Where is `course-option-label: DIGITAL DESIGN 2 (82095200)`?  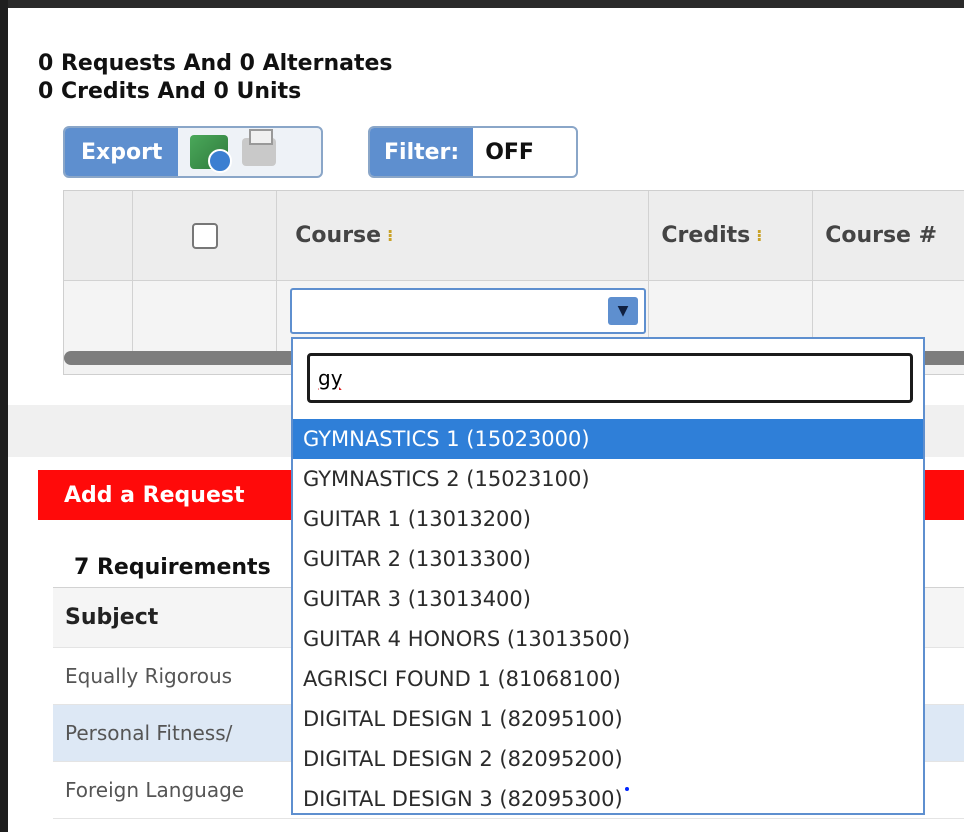
course-option-label: DIGITAL DESIGN 2 (82095200) is located at coordinates (463, 759).